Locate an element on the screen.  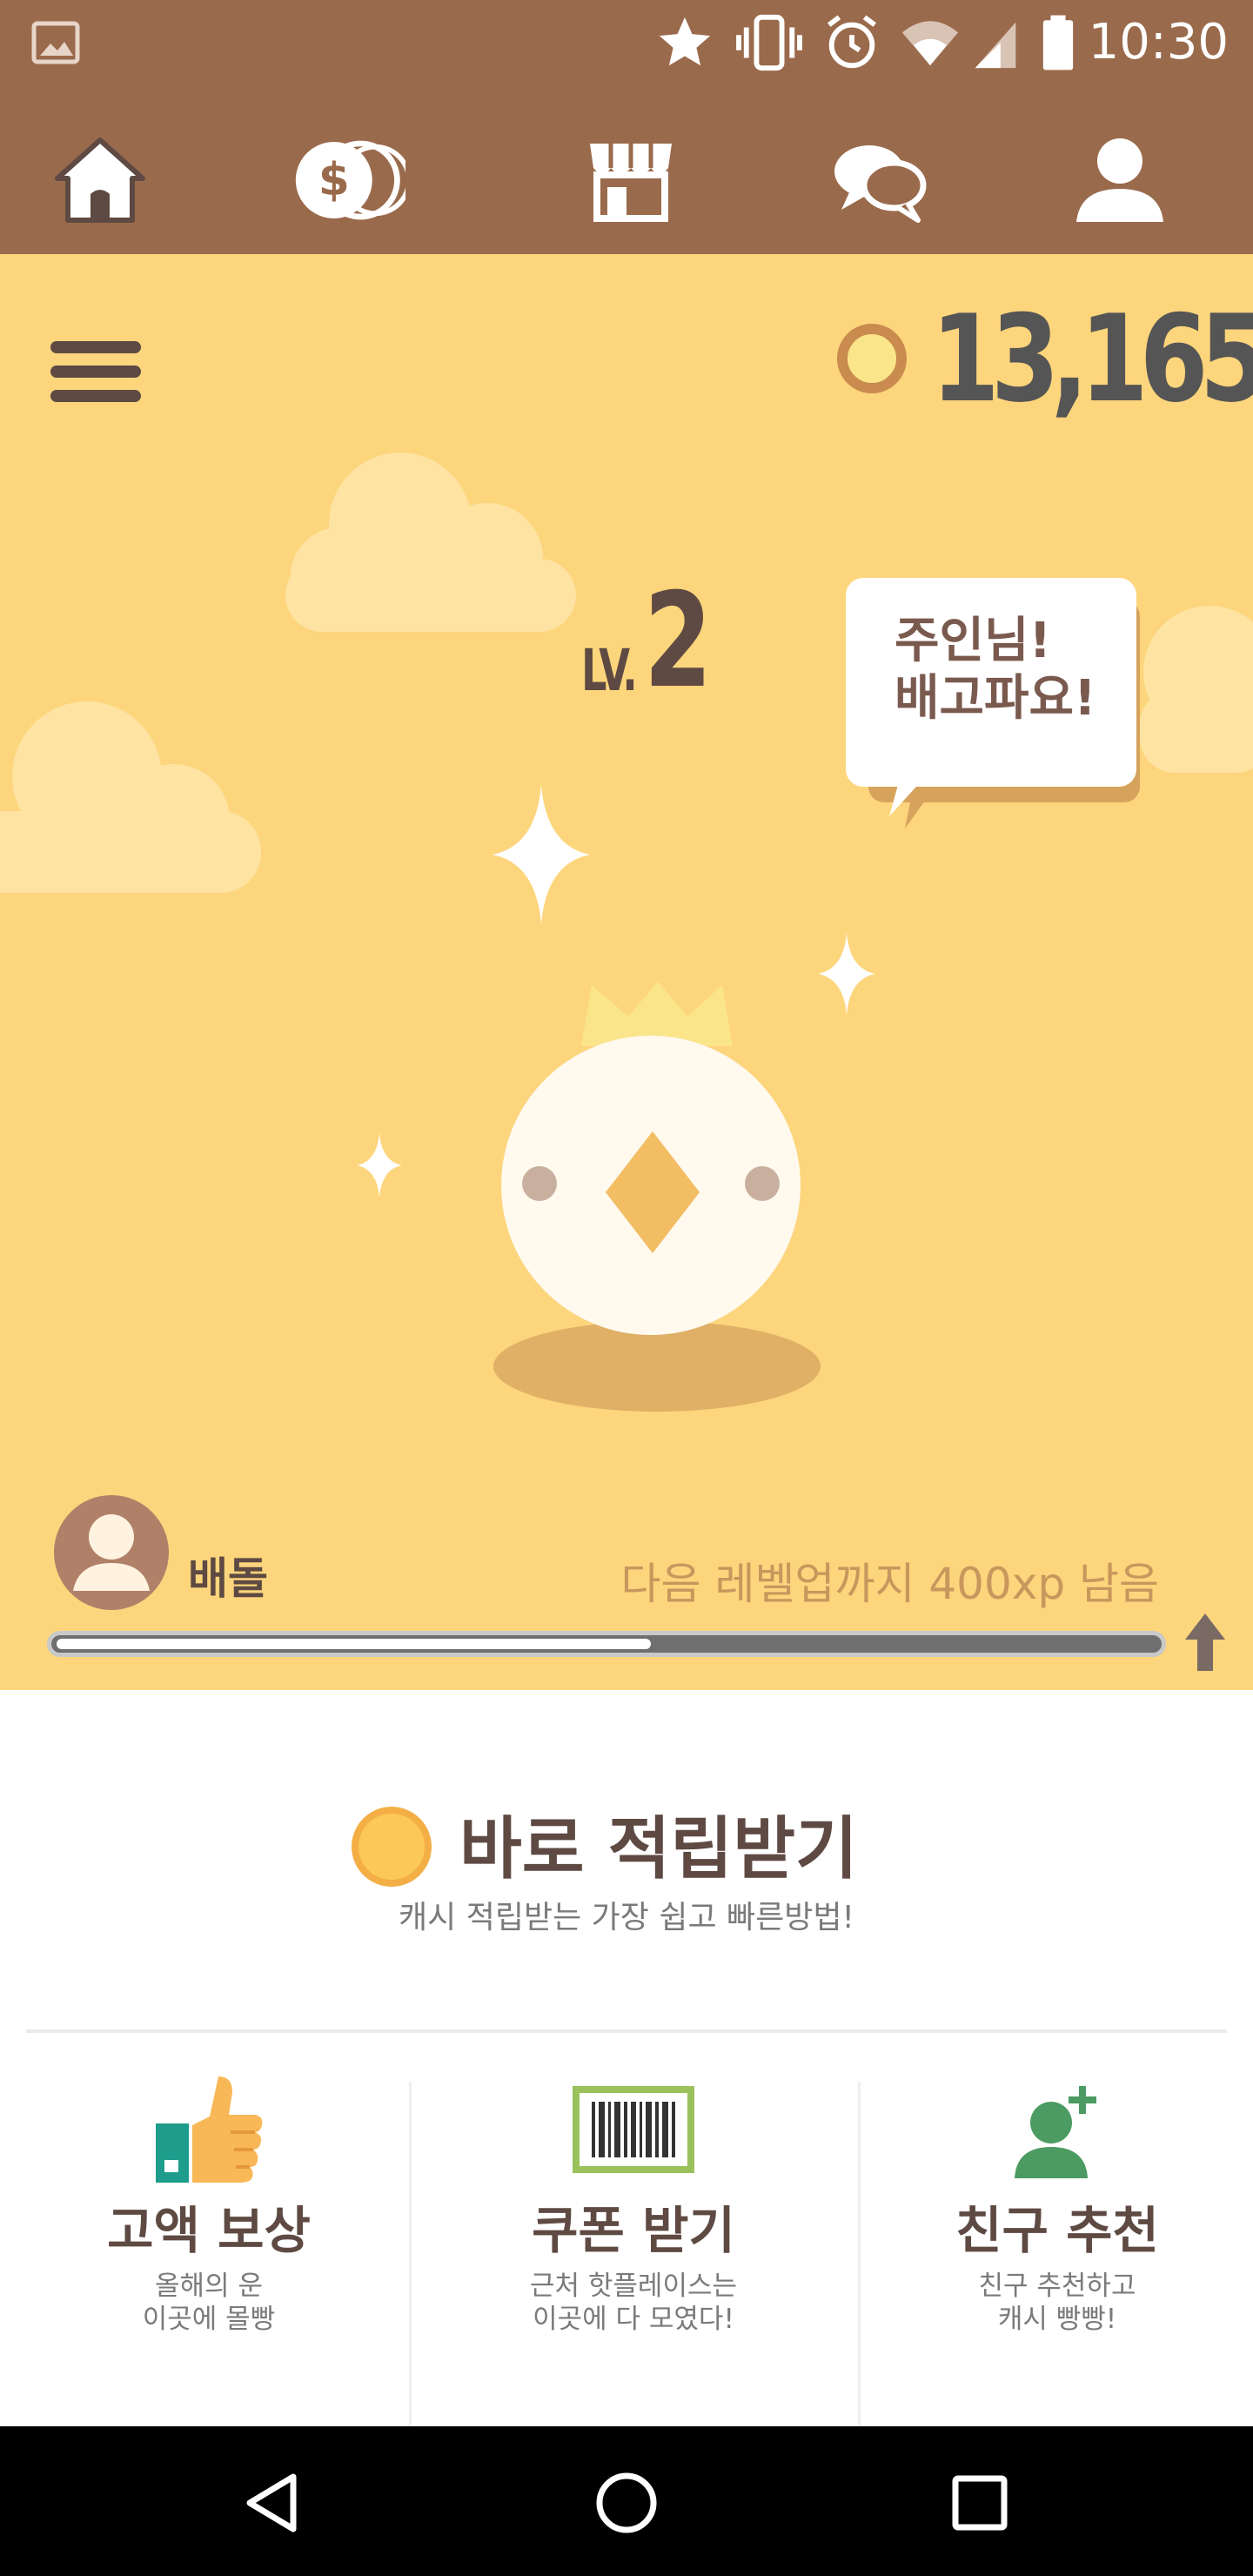
level-prefix: LV. is located at coordinates (609, 670).